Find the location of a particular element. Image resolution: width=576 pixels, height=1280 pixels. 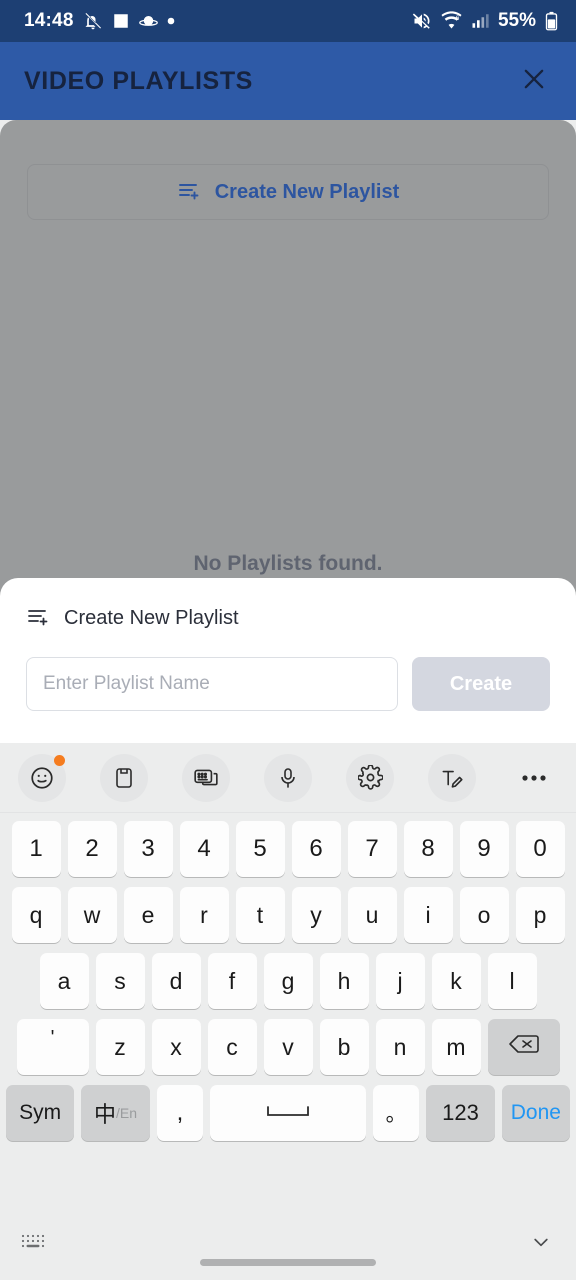

key-v: v is located at coordinates (288, 1047).